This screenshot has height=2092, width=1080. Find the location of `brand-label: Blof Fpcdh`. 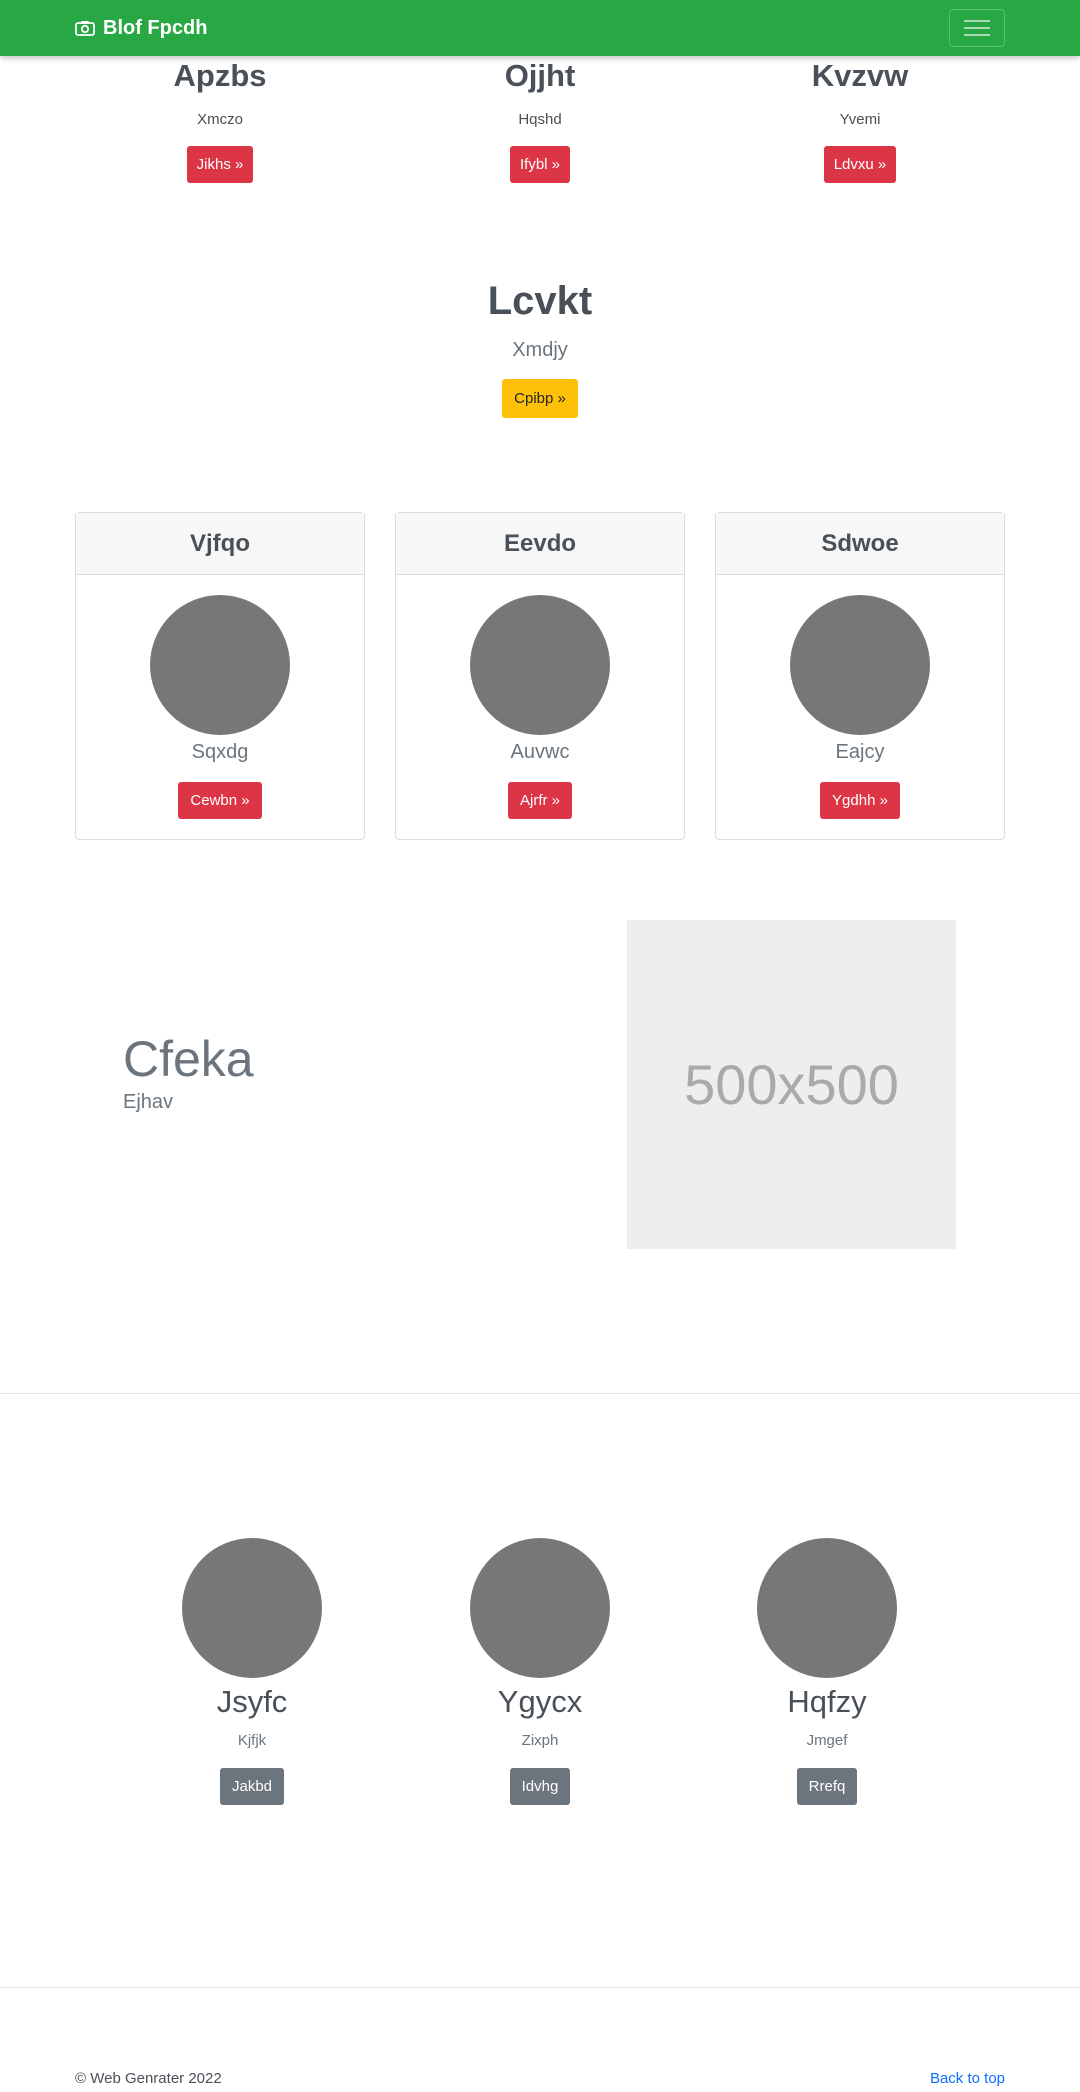

brand-label: Blof Fpcdh is located at coordinates (155, 27).